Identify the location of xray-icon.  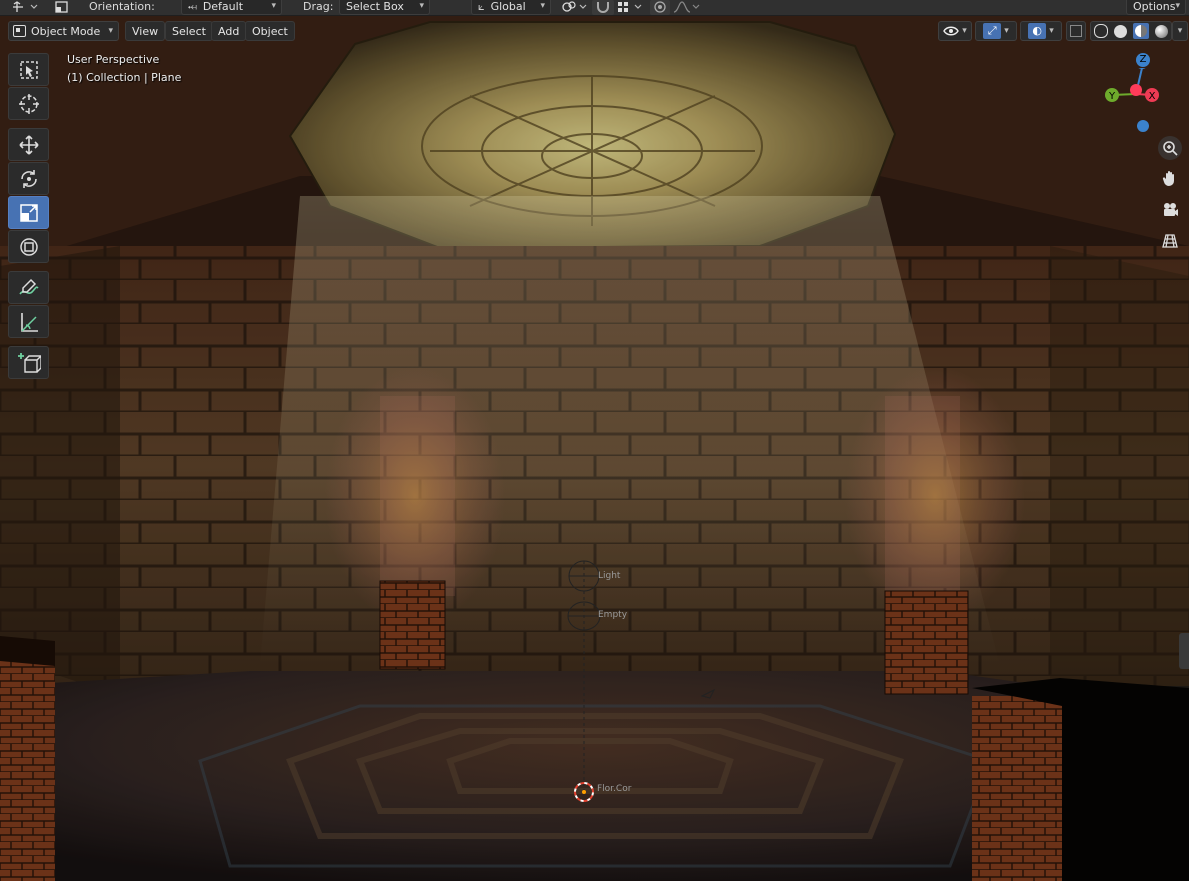
(1076, 31).